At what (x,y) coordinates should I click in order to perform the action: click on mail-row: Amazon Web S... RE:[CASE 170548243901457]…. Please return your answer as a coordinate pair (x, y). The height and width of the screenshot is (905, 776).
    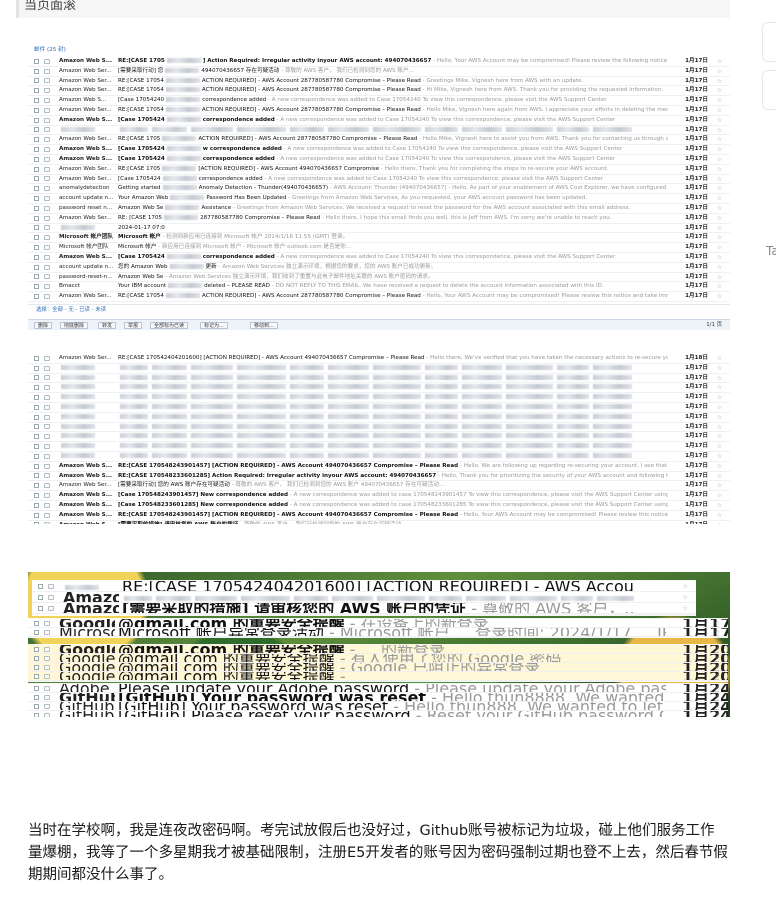
    Looking at the image, I should click on (379, 516).